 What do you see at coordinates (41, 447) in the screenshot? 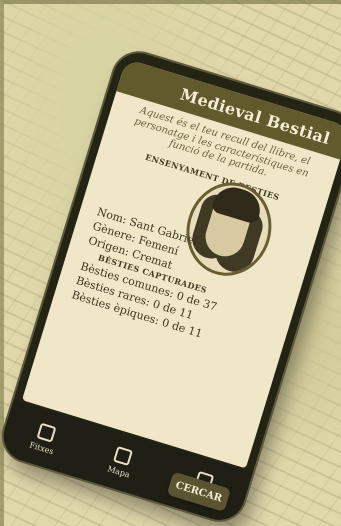
I see `nav-fitxes-label: Fitxes` at bounding box center [41, 447].